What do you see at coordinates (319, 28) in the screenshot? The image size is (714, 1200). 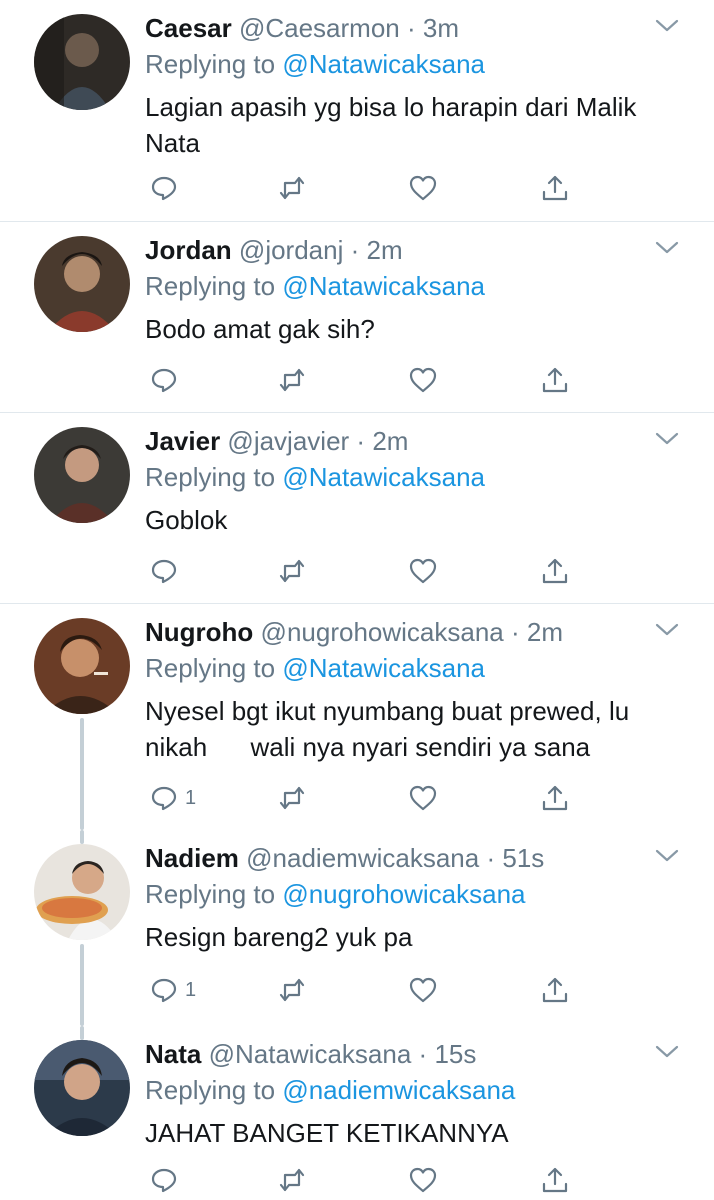 I see `user-handle: @Caesarmon` at bounding box center [319, 28].